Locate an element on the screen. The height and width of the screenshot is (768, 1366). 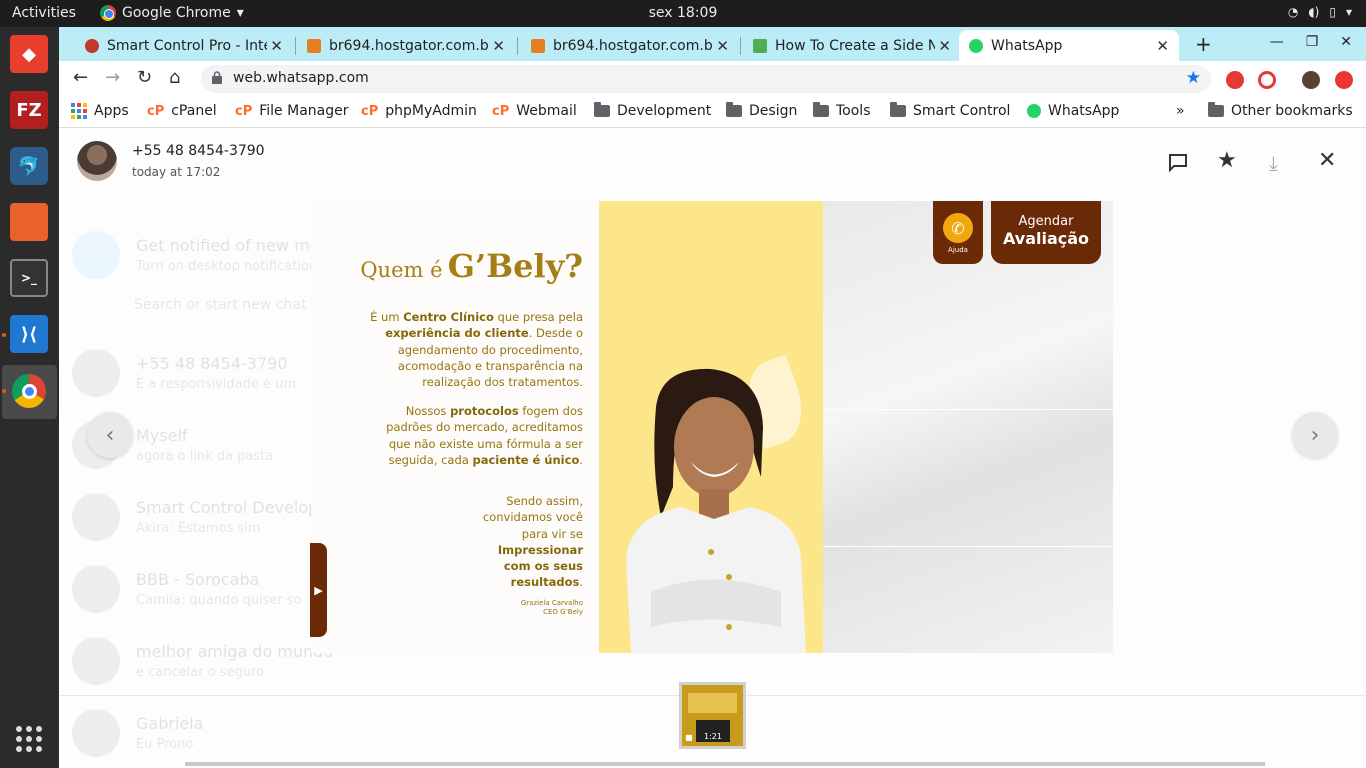
tab-smart-control: Smart Control Pro - Inte ✕ is located at coordinates (184, 45).